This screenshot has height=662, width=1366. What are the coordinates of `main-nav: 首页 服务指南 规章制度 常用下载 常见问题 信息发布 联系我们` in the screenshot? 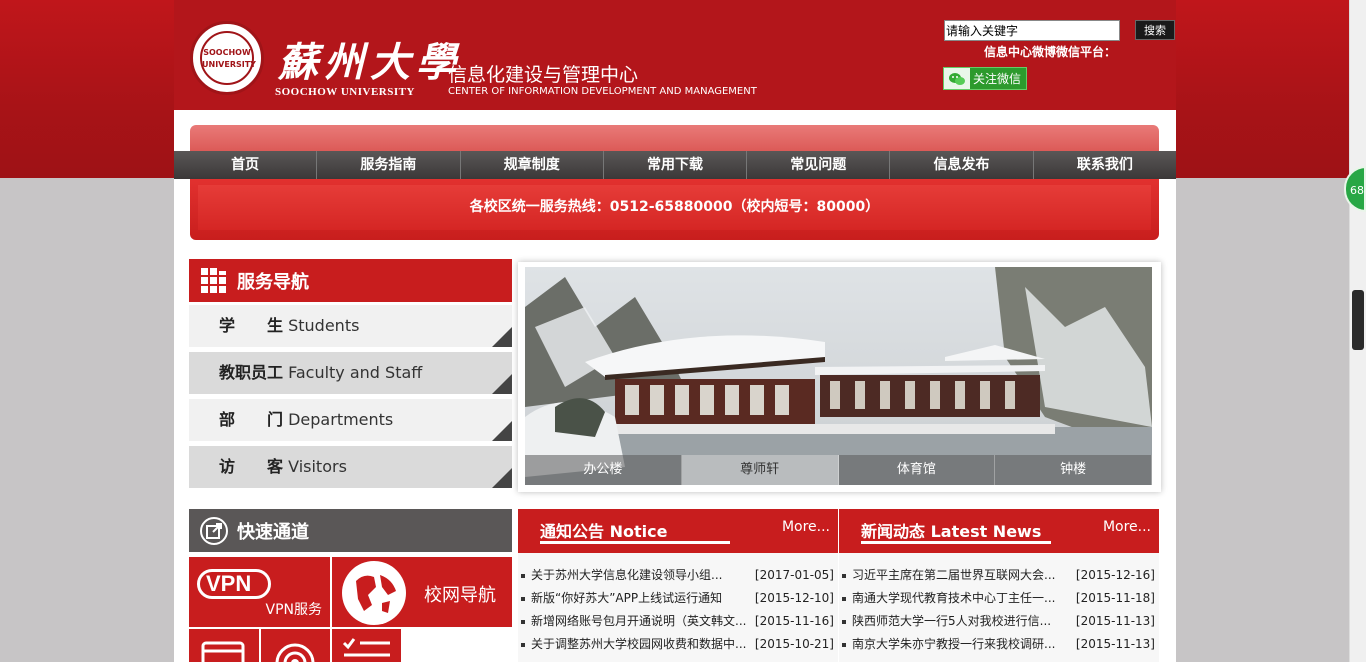 It's located at (675, 165).